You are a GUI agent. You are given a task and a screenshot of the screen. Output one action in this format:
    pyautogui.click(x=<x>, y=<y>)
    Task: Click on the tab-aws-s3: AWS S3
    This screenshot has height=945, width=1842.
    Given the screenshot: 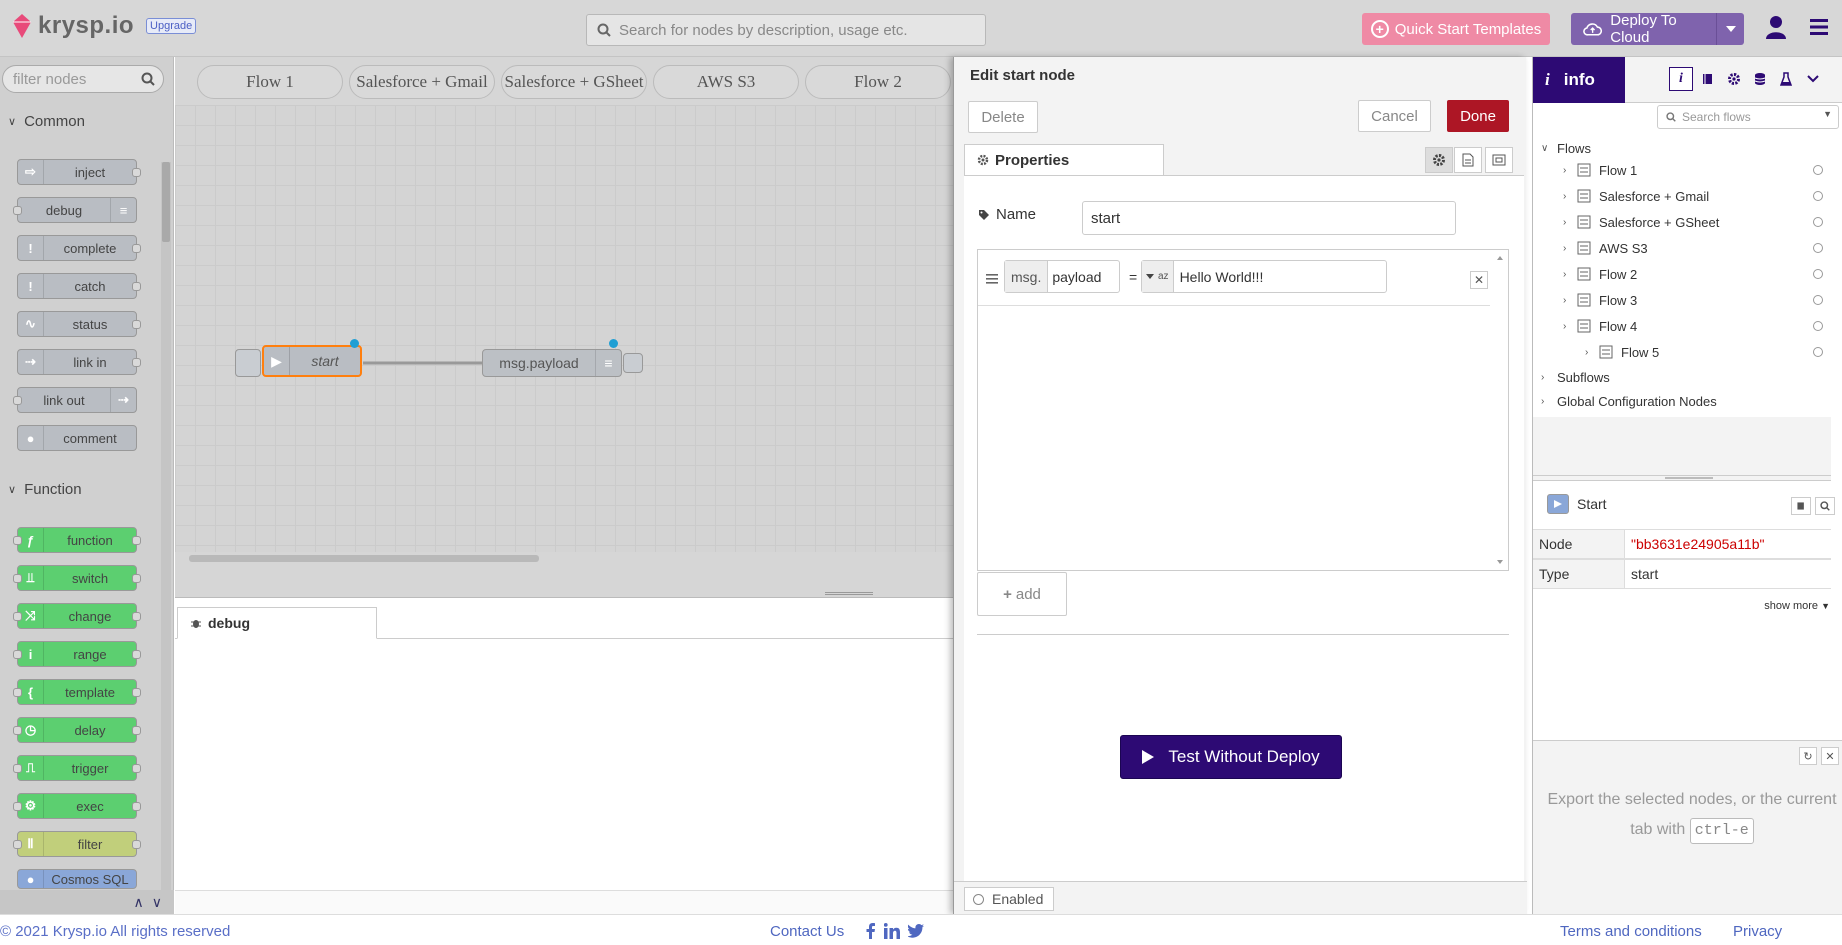 What is the action you would take?
    pyautogui.click(x=726, y=82)
    